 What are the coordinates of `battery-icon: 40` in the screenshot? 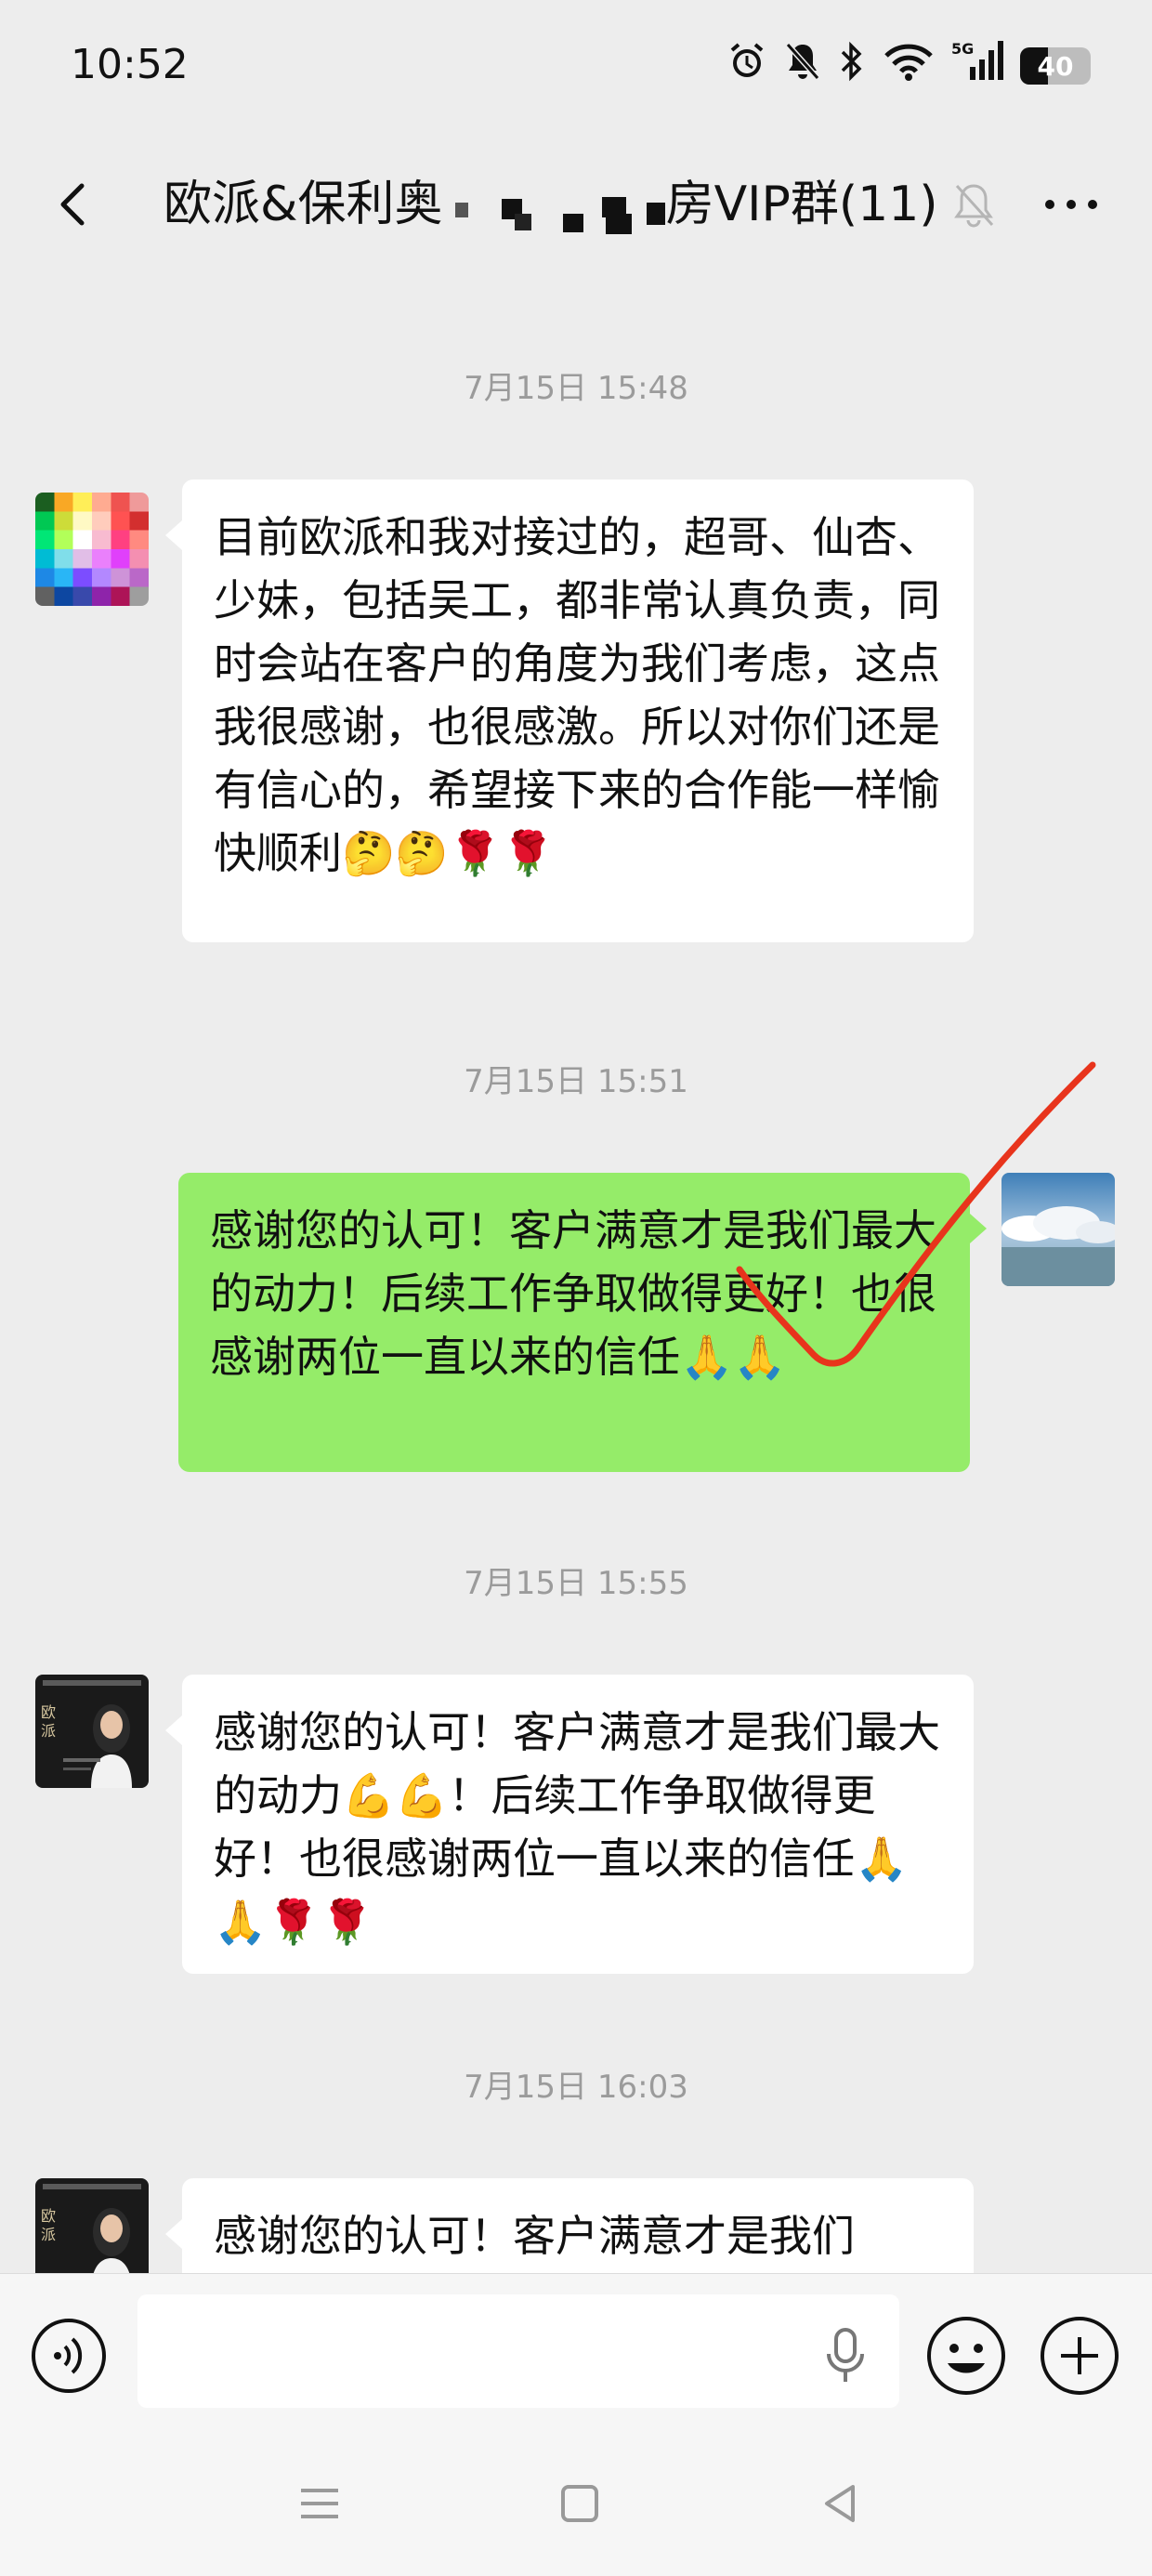 It's located at (1055, 66).